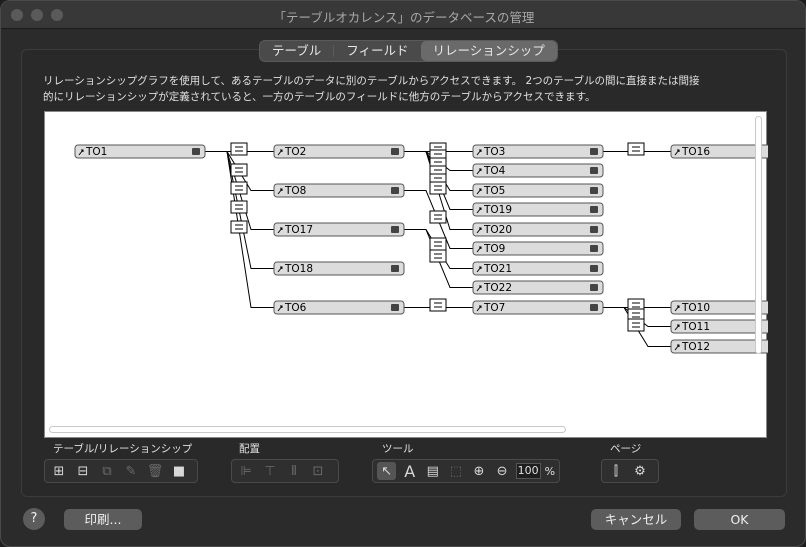 Image resolution: width=806 pixels, height=547 pixels. I want to click on table-tools-group: ⊞ ⊟ ⧉ ✎ 🗑 ■, so click(121, 471).